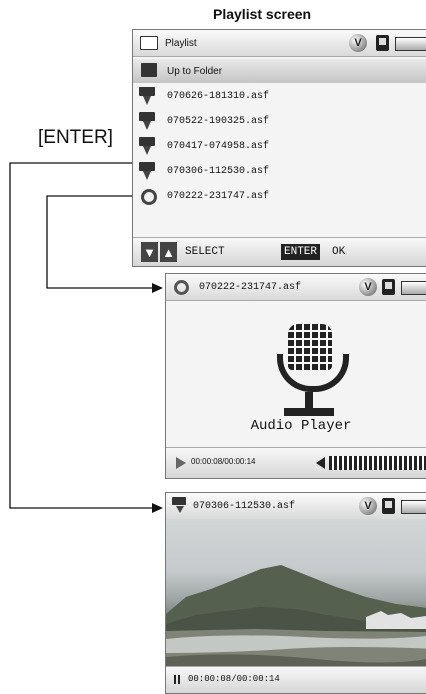  Describe the element at coordinates (244, 506) in the screenshot. I see `video-filename: 070306-112530.asf` at that location.